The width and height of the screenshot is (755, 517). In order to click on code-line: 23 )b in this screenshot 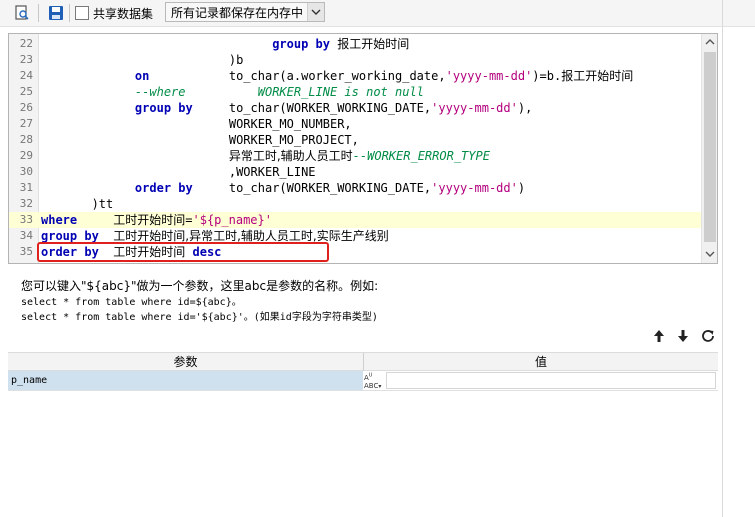, I will do `click(355, 60)`.